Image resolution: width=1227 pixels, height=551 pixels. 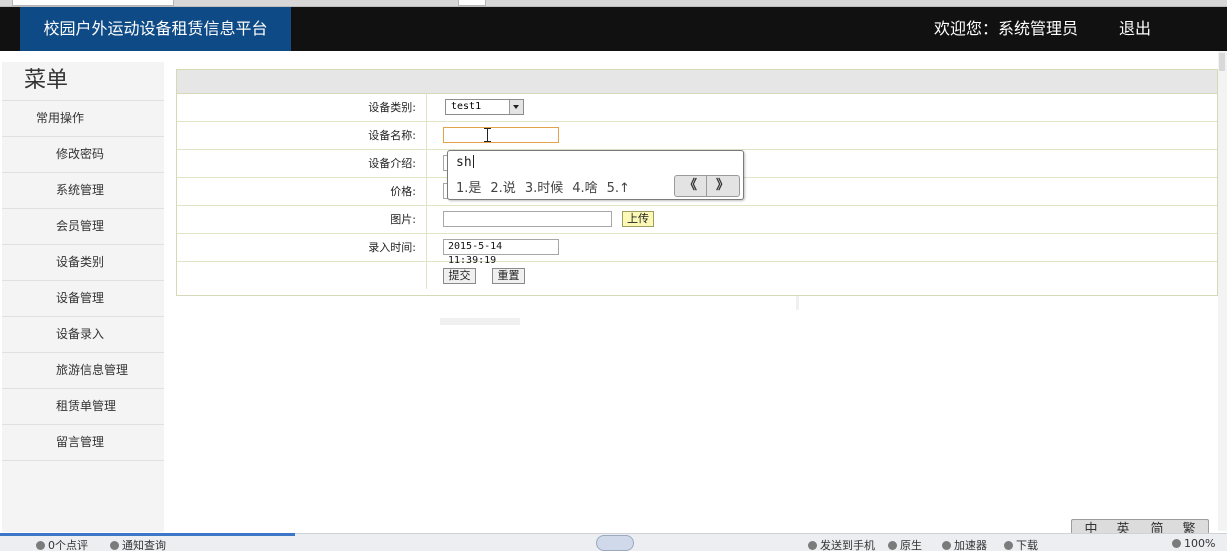 I want to click on submit-button: 提交, so click(x=459, y=276).